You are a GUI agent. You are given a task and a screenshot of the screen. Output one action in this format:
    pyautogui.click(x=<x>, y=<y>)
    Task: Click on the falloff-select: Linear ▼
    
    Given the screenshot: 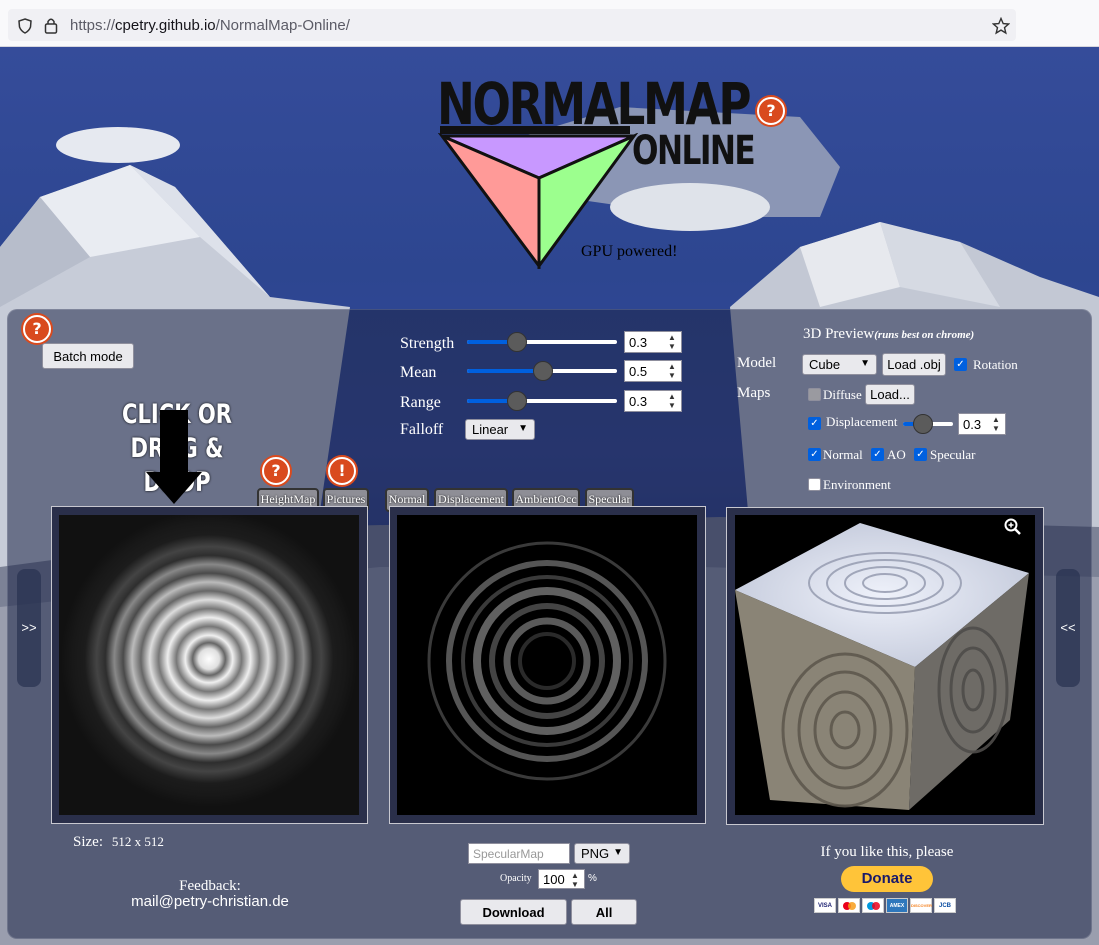 What is the action you would take?
    pyautogui.click(x=500, y=429)
    